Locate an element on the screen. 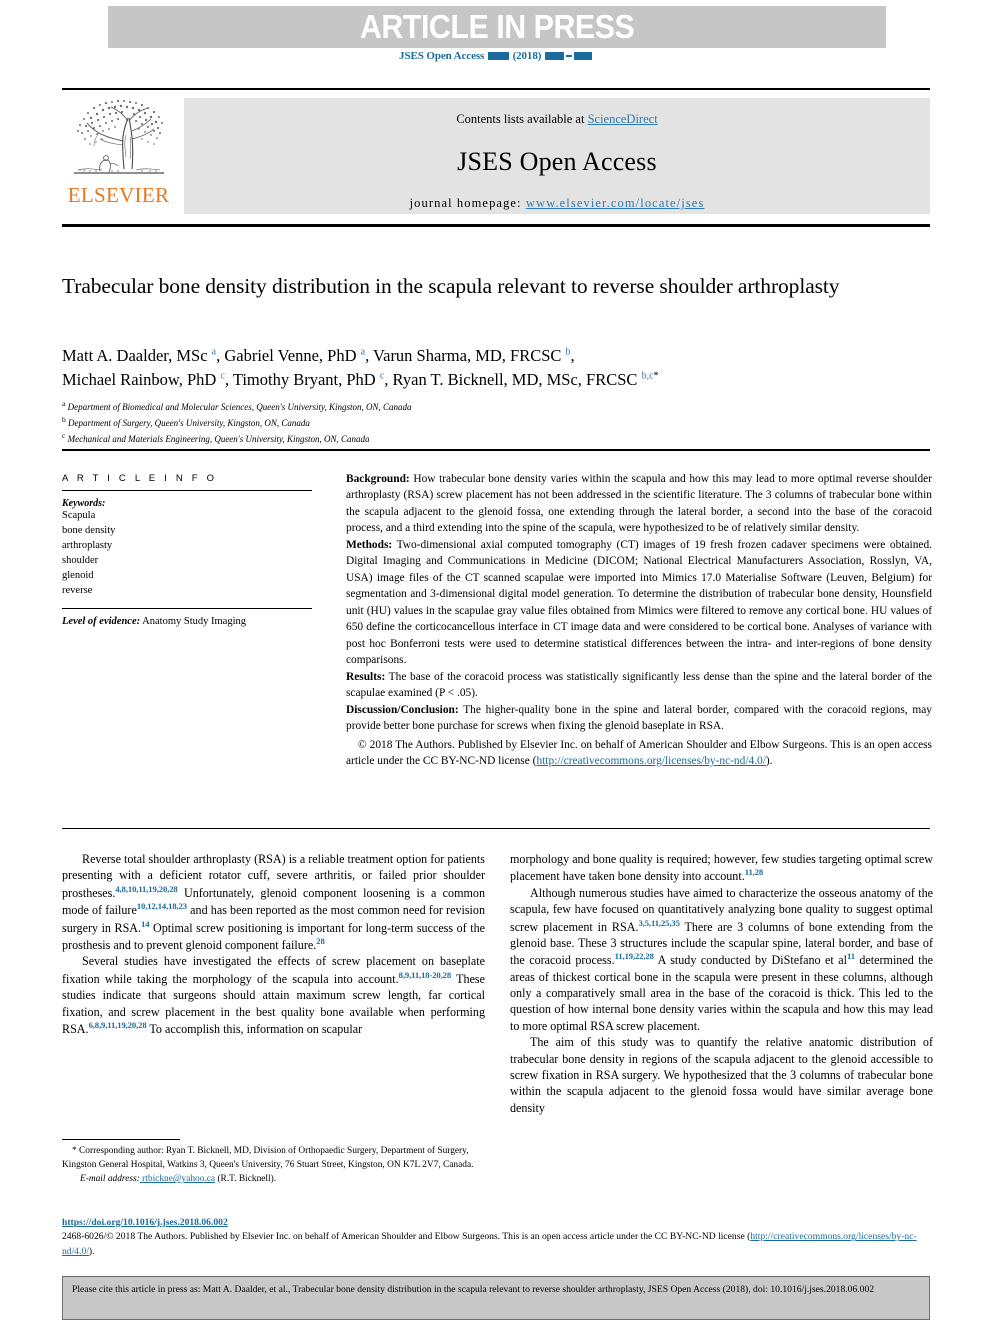  keywords-label: Keywords: is located at coordinates (84, 503).